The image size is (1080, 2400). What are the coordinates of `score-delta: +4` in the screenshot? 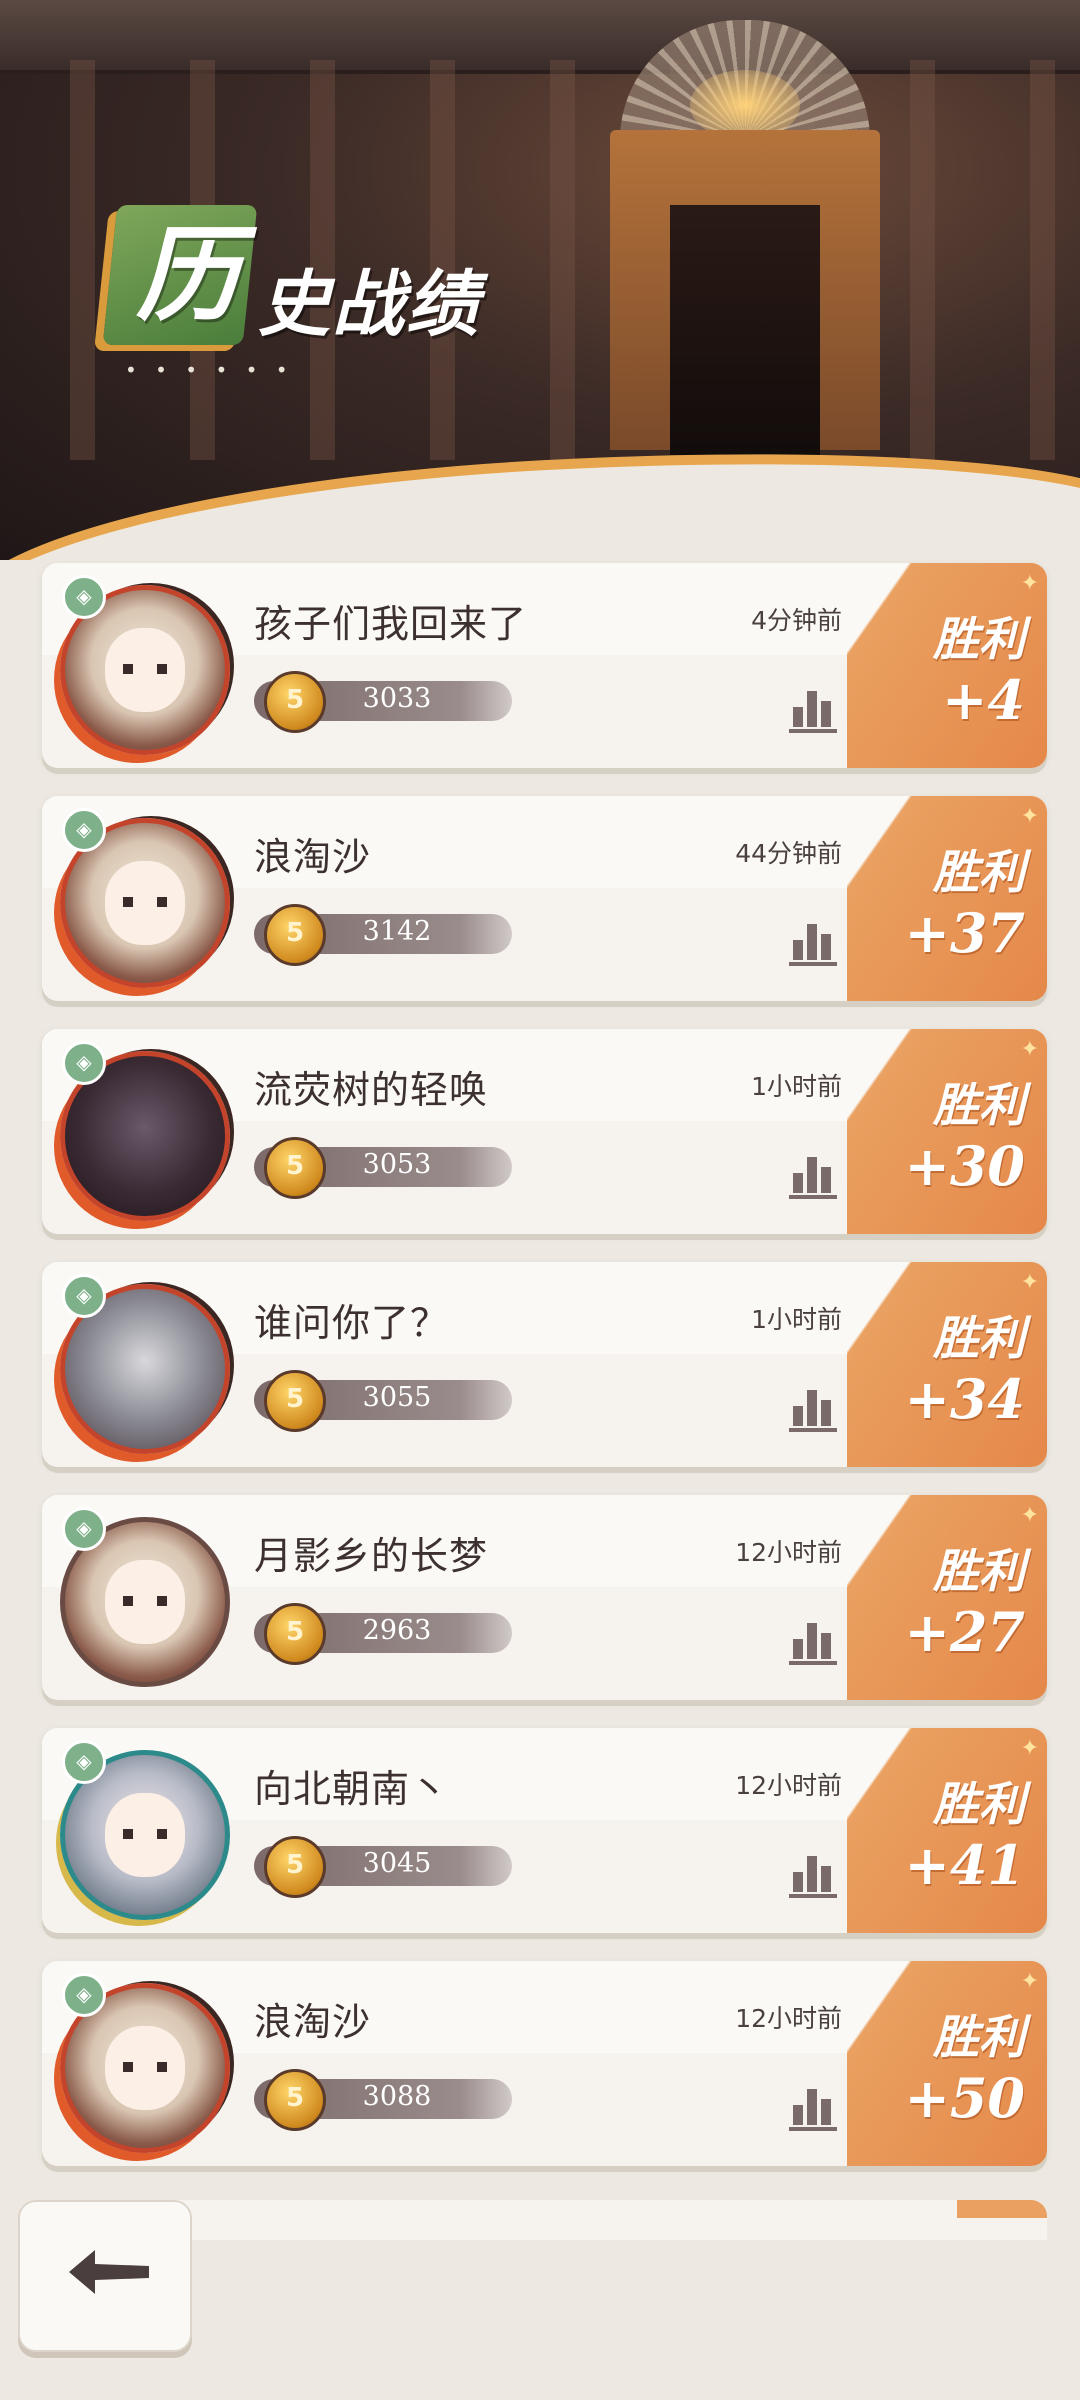 It's located at (983, 700).